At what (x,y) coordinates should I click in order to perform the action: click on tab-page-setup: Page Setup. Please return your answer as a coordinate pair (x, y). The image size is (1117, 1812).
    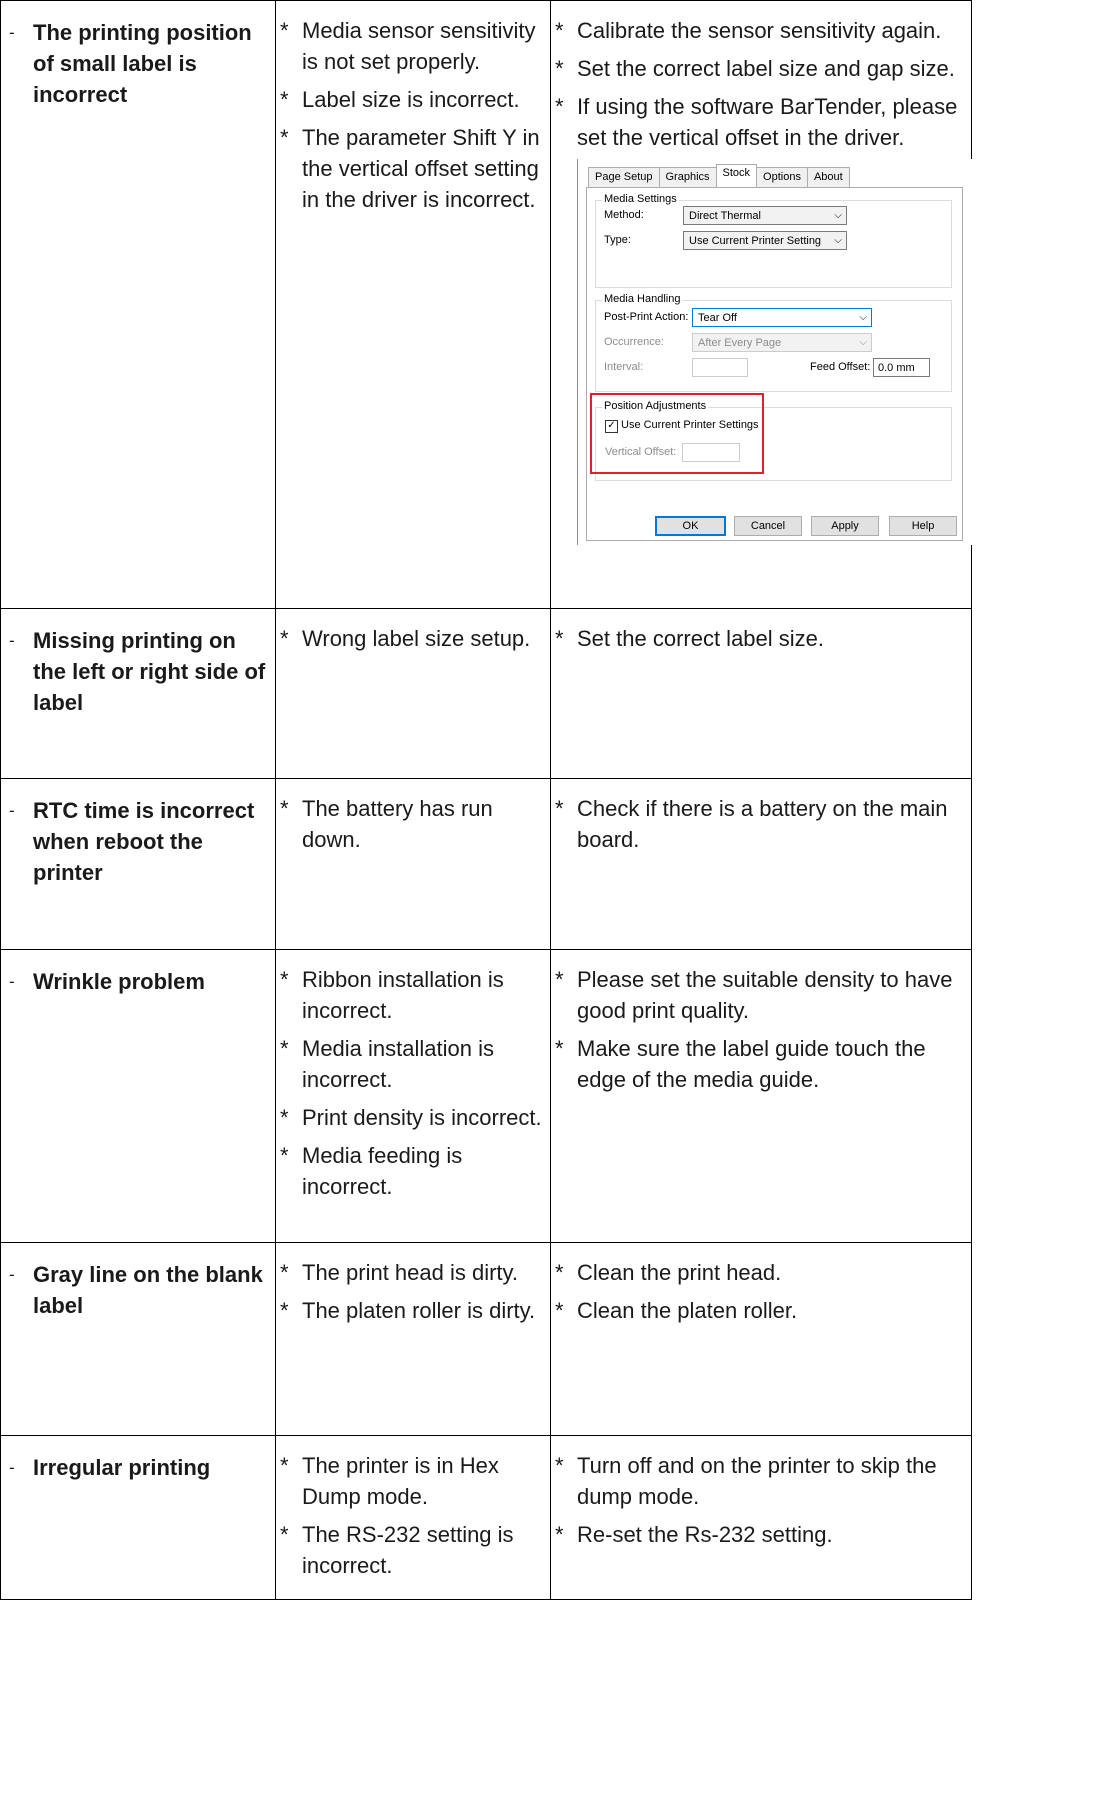
    Looking at the image, I should click on (624, 177).